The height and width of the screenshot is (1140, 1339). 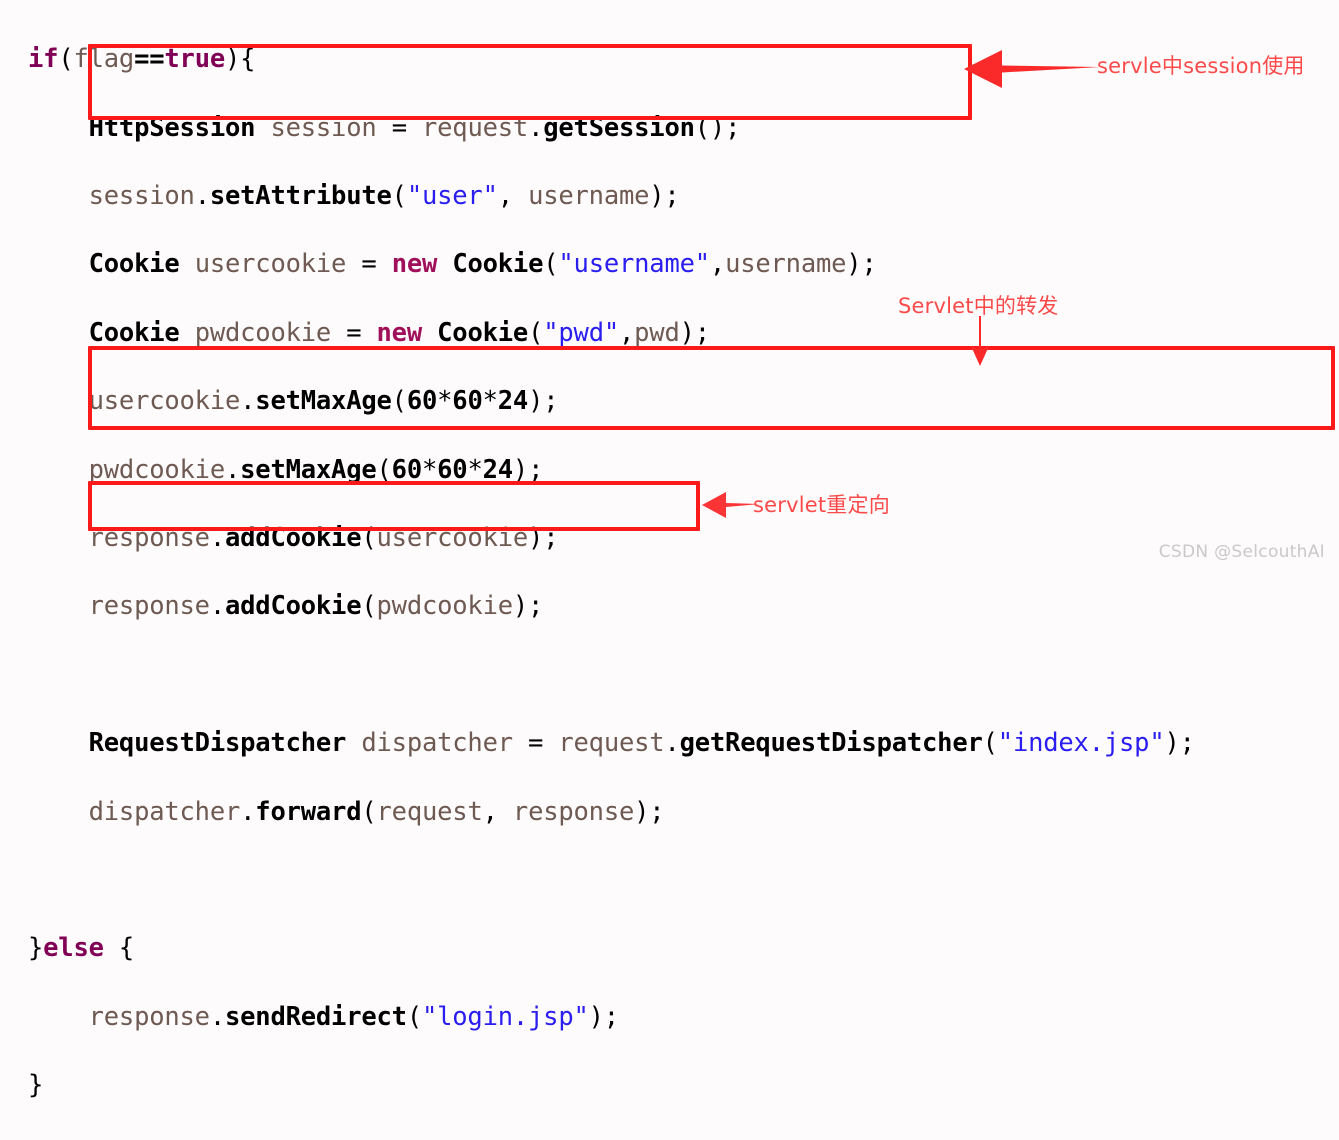 What do you see at coordinates (1201, 66) in the screenshot?
I see `annotation-session-label: servle中session使用` at bounding box center [1201, 66].